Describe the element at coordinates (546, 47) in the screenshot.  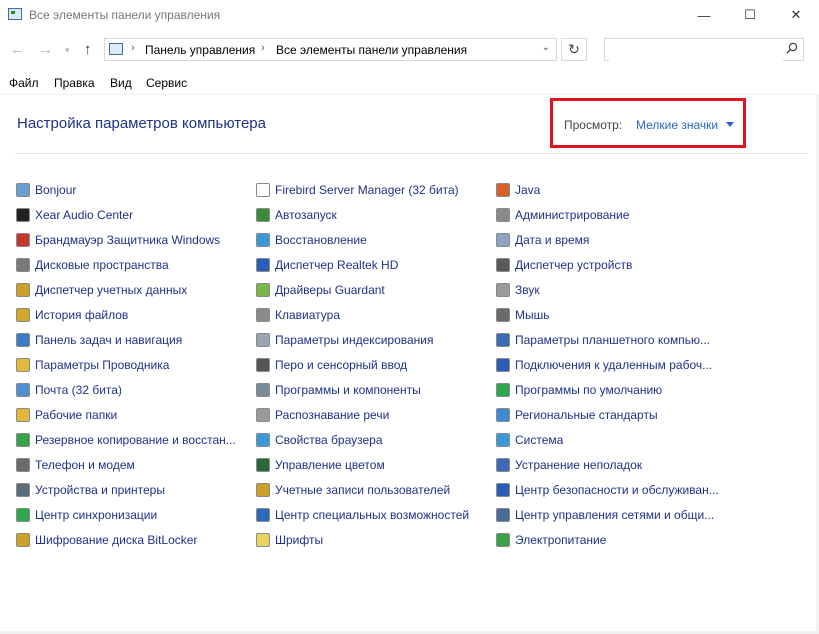
I see `chevron-down-icon: ⌄` at that location.